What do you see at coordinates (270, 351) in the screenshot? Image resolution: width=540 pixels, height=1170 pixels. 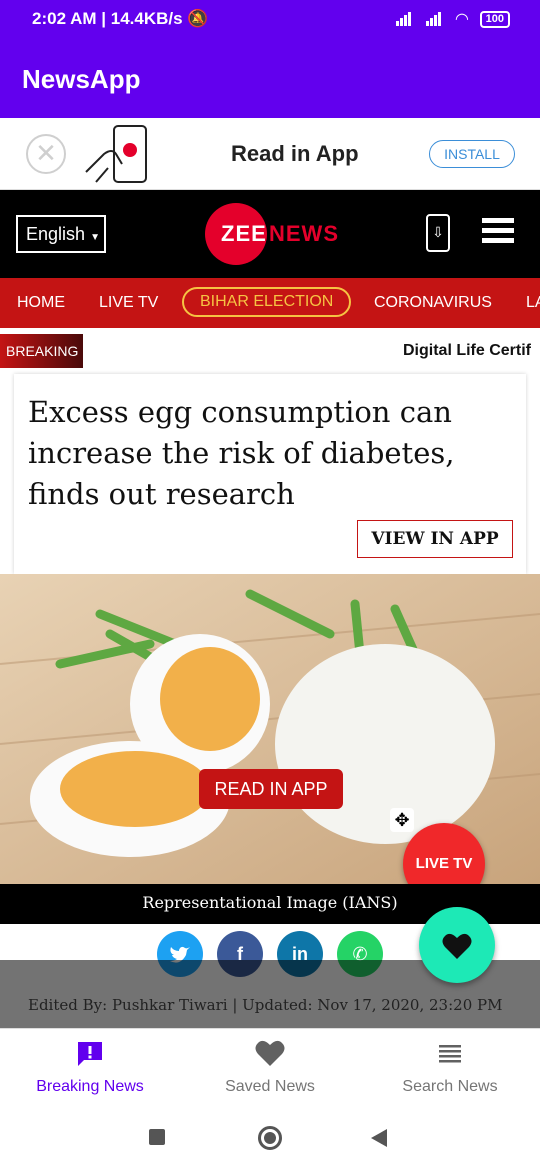 I see `breaking-bar: BREAKING Digital Life Certif` at bounding box center [270, 351].